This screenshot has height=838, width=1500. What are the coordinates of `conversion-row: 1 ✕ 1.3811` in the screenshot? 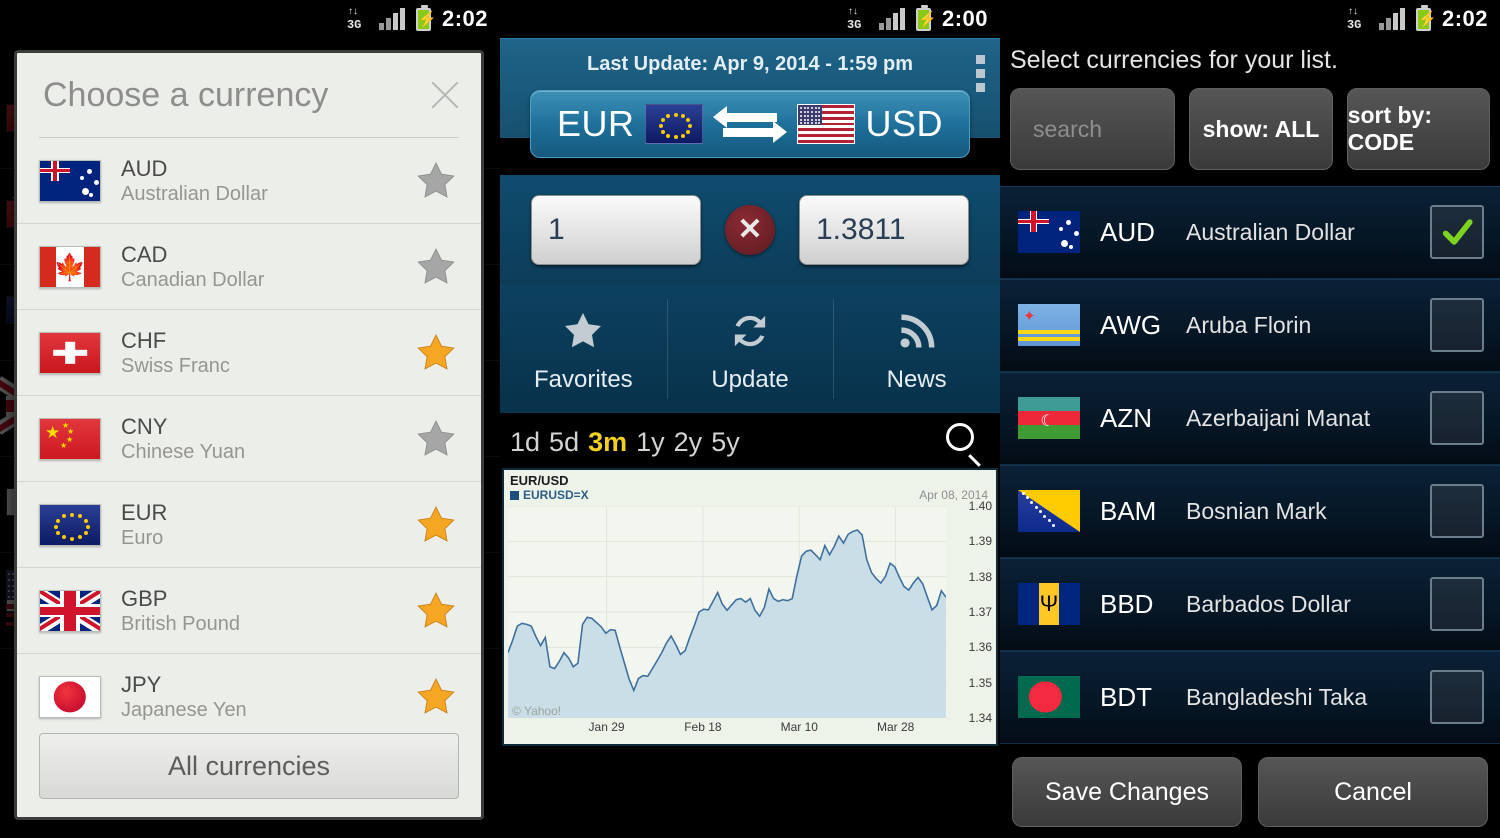 It's located at (750, 230).